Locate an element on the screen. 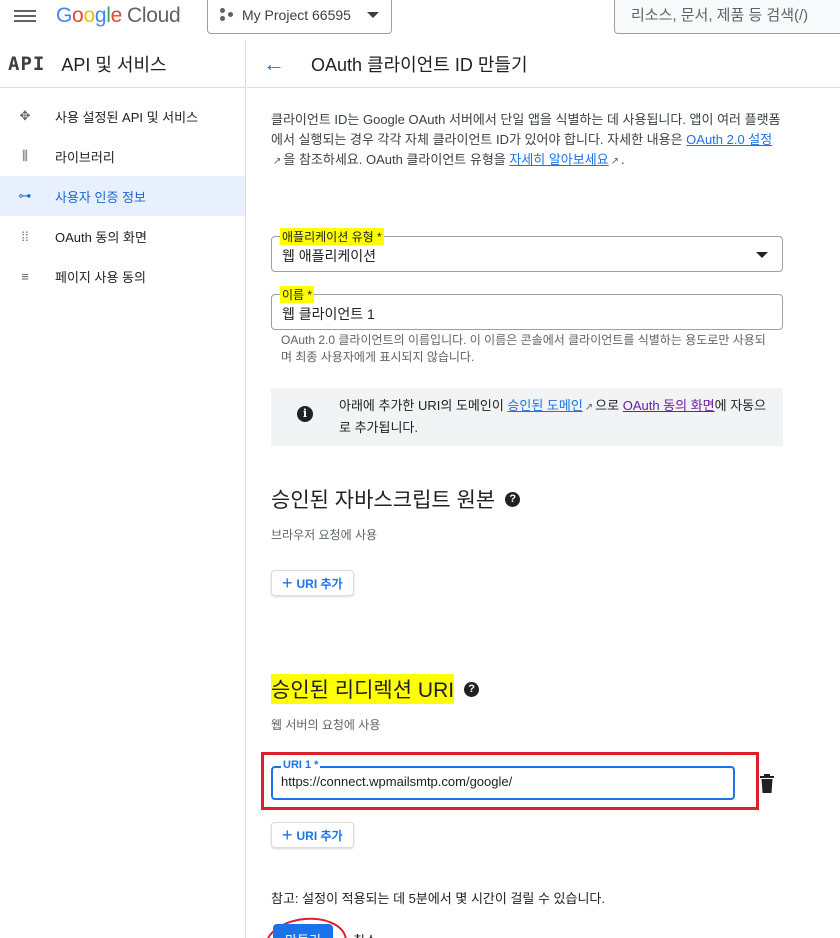 The image size is (840, 938). settings-note: 참고: 설정이 적용되는 데 5분에서 몇 시간이 걸릴 수 있습니다. is located at coordinates (438, 898).